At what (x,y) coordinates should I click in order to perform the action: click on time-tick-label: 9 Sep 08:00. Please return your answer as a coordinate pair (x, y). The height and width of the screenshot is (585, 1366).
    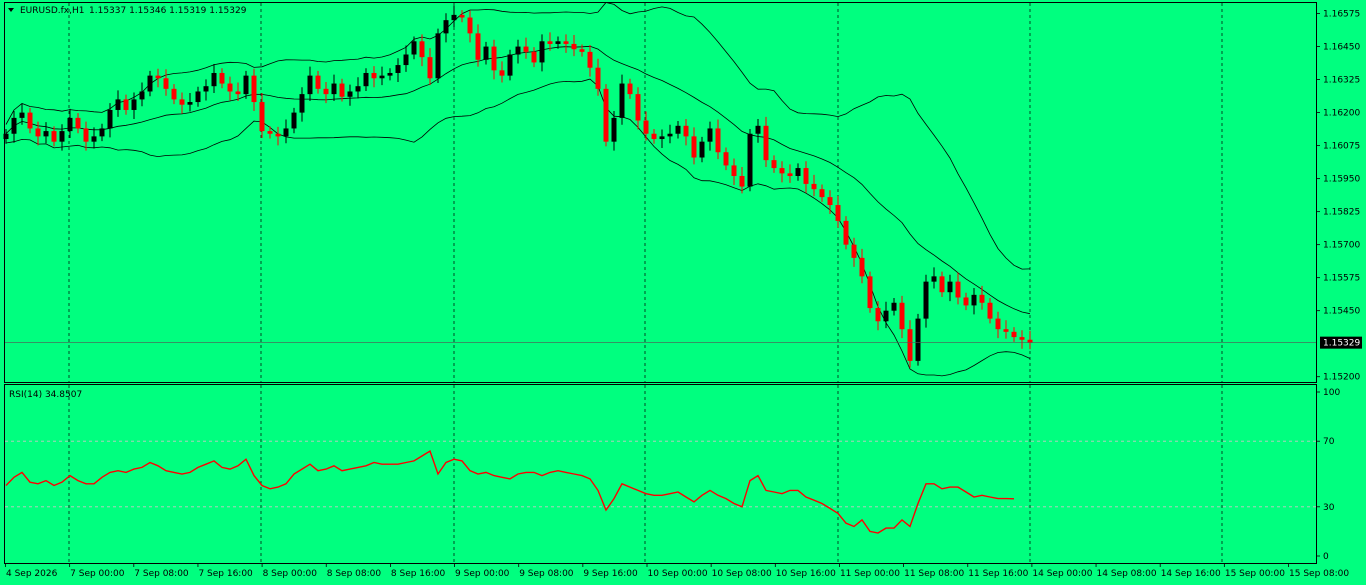
    Looking at the image, I should click on (546, 574).